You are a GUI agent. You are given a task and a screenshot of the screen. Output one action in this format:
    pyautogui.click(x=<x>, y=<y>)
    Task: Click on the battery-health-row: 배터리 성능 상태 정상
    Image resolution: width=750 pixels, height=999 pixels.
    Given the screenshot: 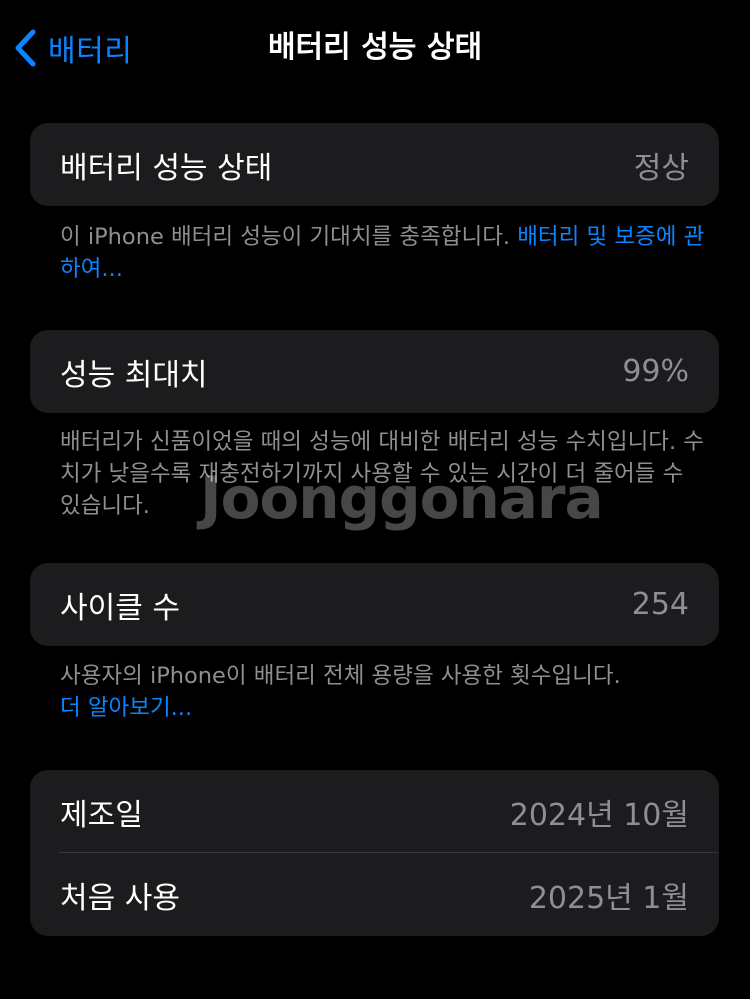 What is the action you would take?
    pyautogui.click(x=374, y=164)
    